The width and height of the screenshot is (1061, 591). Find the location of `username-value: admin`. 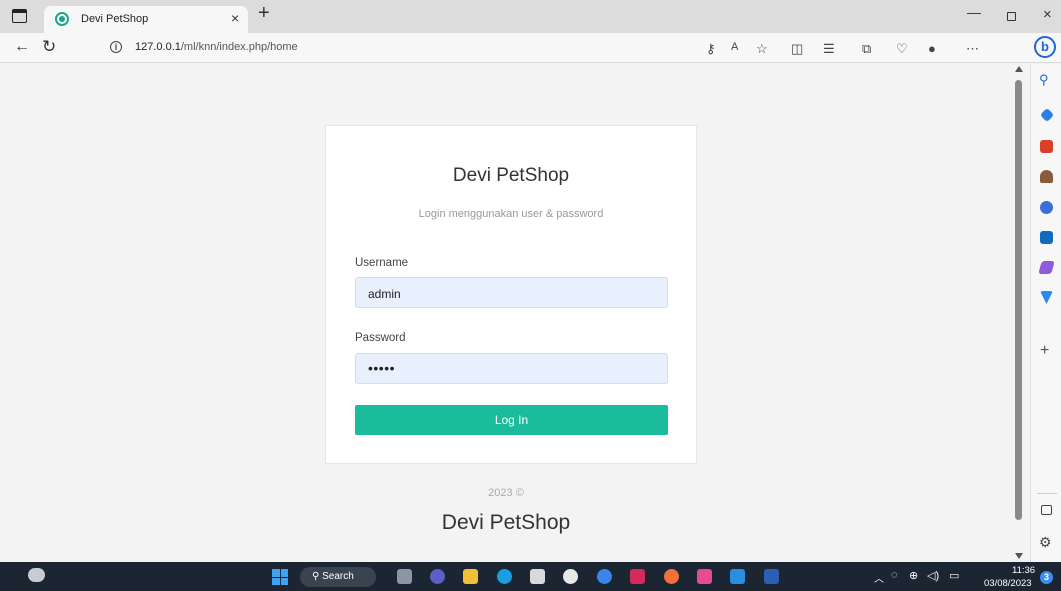

username-value: admin is located at coordinates (384, 294).